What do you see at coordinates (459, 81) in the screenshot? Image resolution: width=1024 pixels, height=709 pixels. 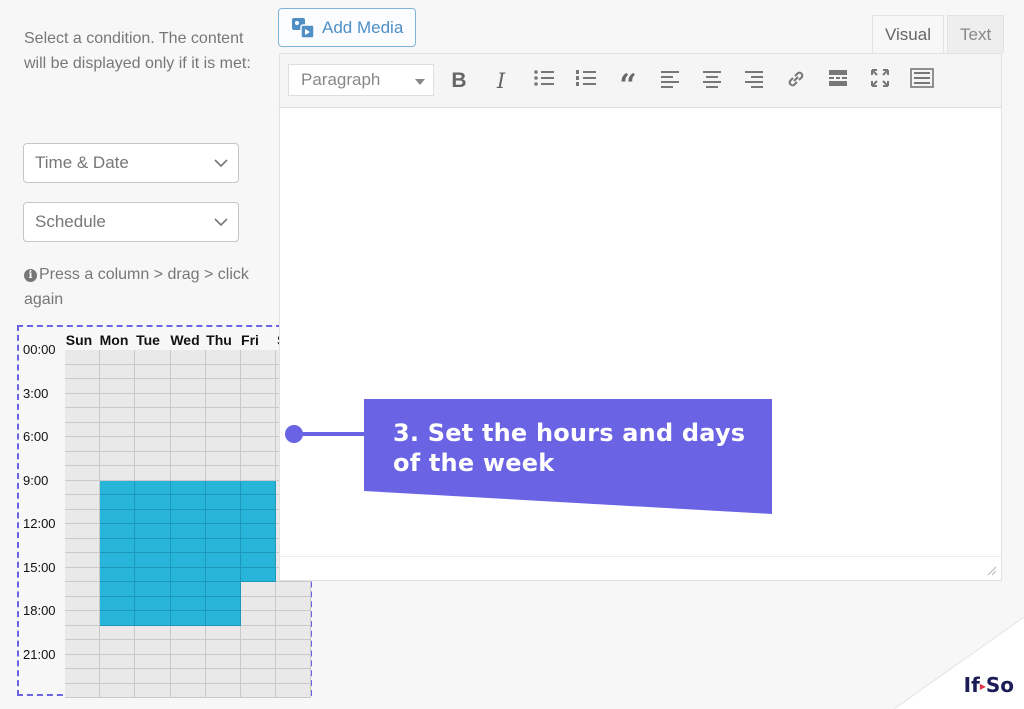 I see `bold-icon: B` at bounding box center [459, 81].